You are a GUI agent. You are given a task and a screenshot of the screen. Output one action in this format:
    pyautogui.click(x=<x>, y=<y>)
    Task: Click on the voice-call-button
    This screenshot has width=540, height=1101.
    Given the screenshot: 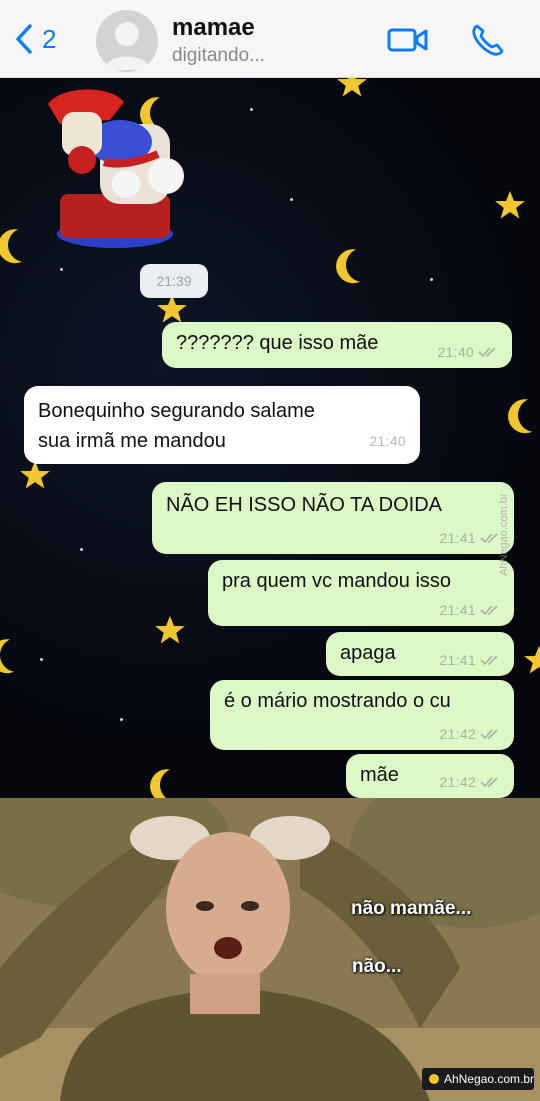 What is the action you would take?
    pyautogui.click(x=488, y=40)
    